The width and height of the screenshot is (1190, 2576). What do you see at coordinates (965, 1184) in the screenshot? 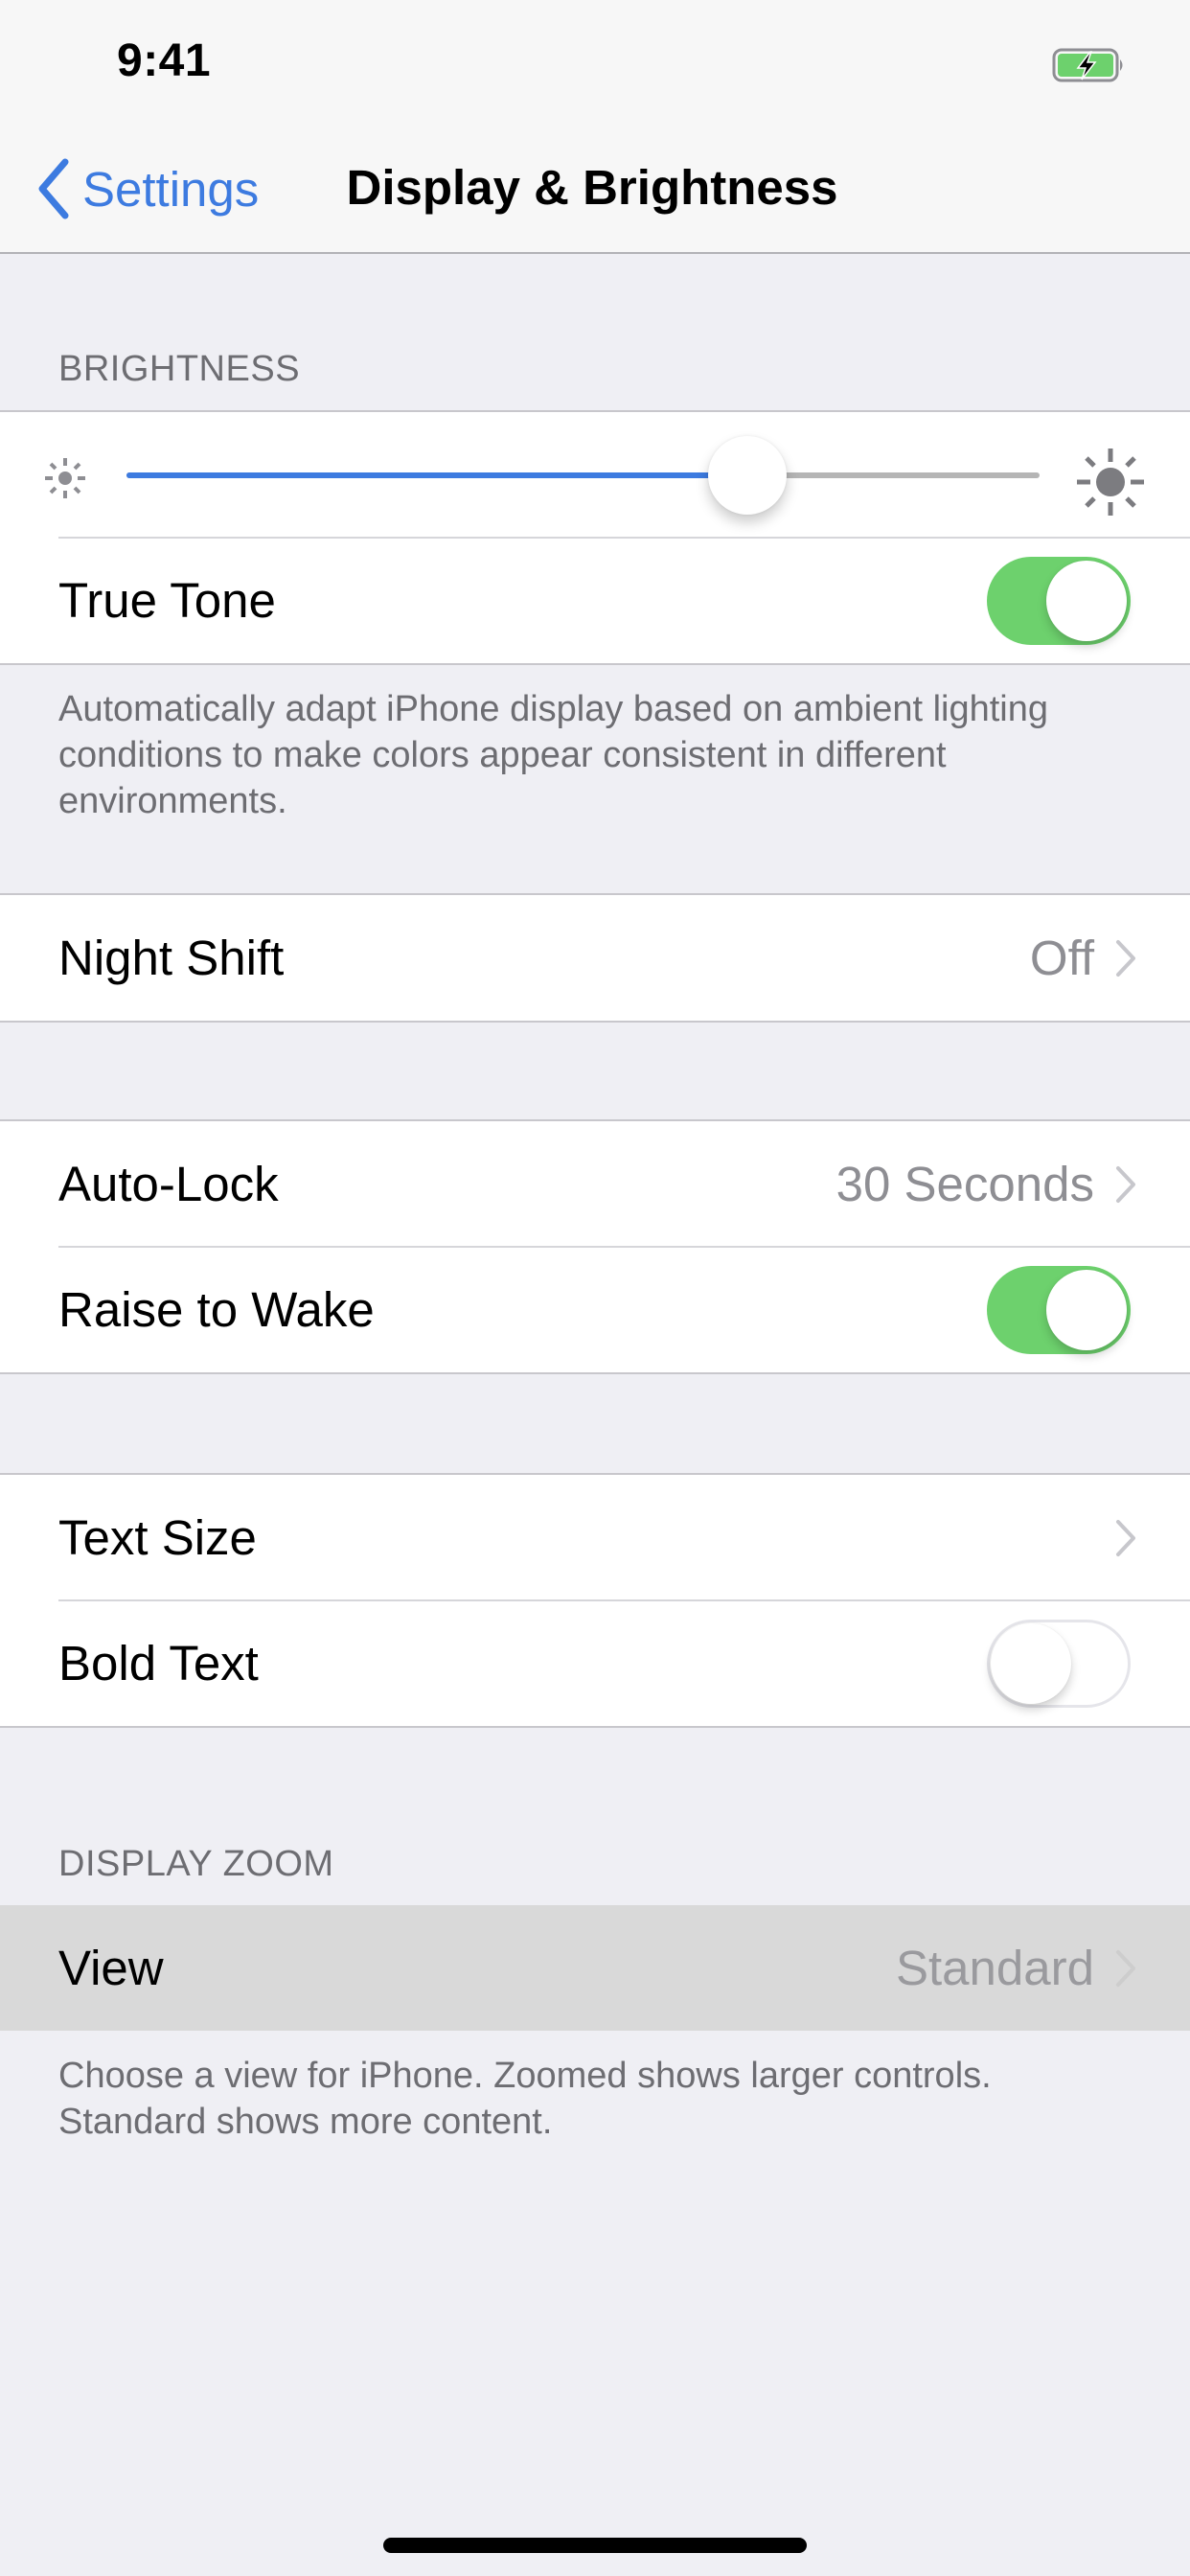
I see `auto-lock-value: 30 Seconds` at bounding box center [965, 1184].